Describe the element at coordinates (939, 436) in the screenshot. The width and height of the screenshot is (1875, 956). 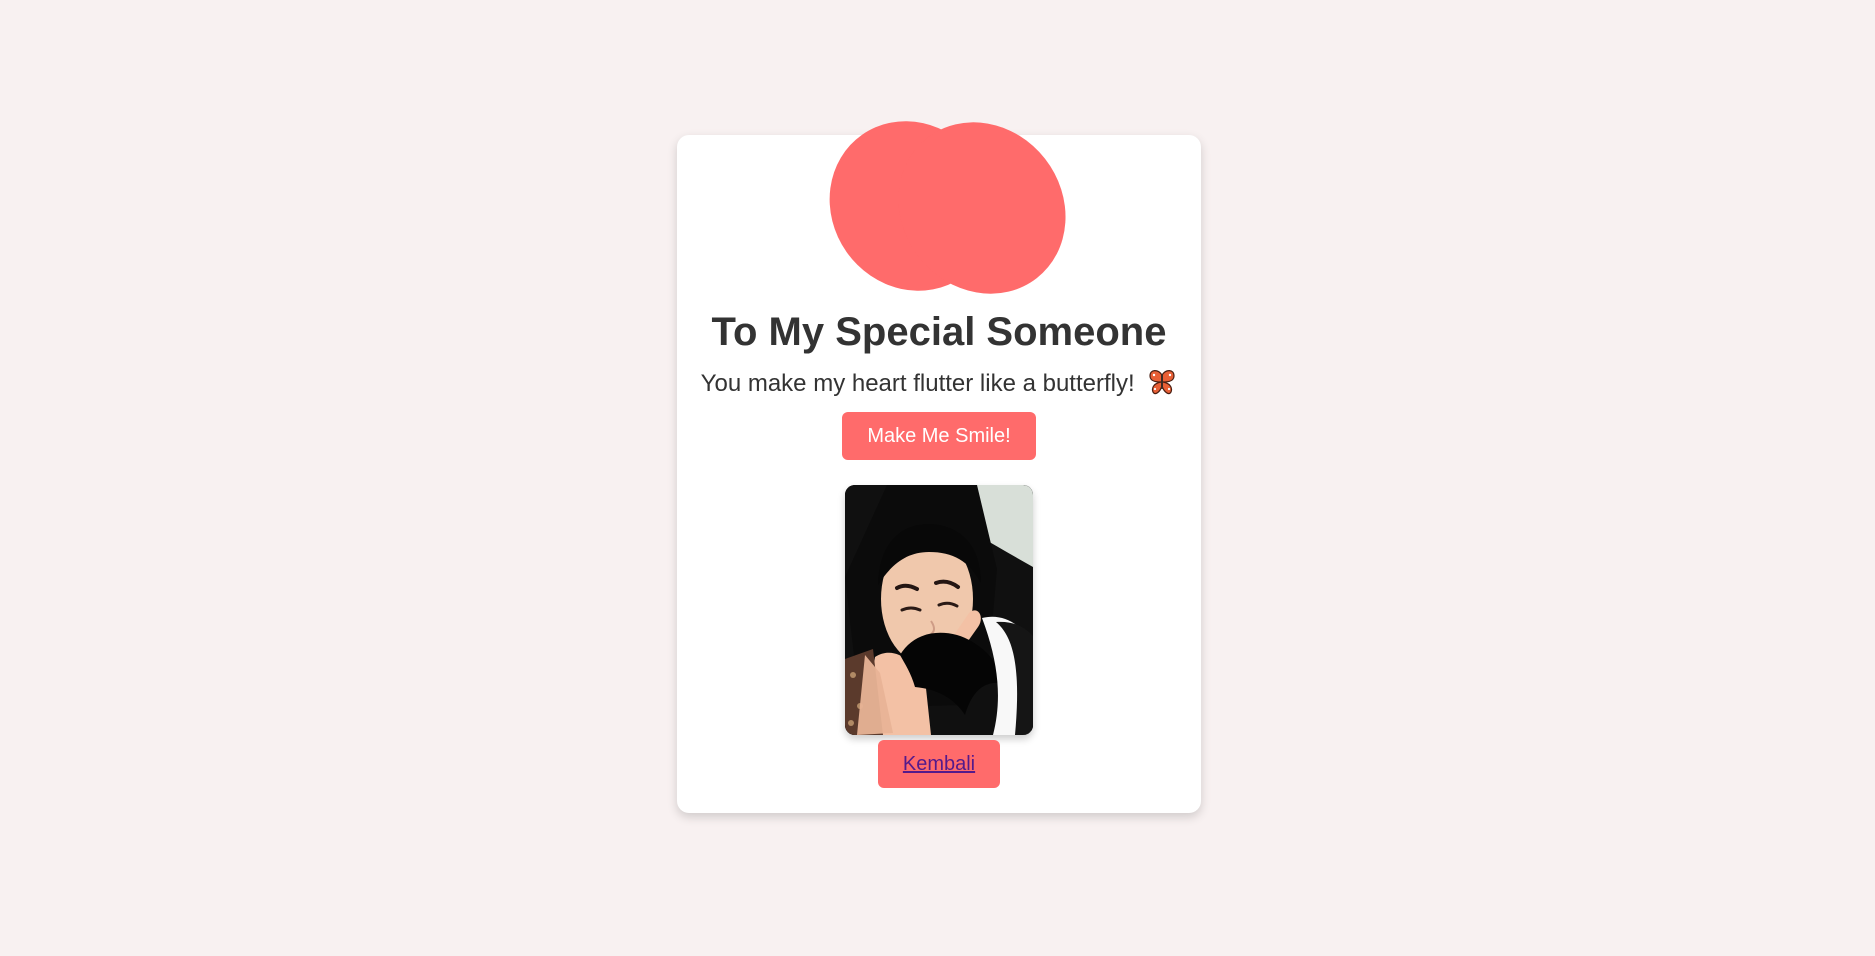
I see `make-me-smile-button: Make Me Smile!` at that location.